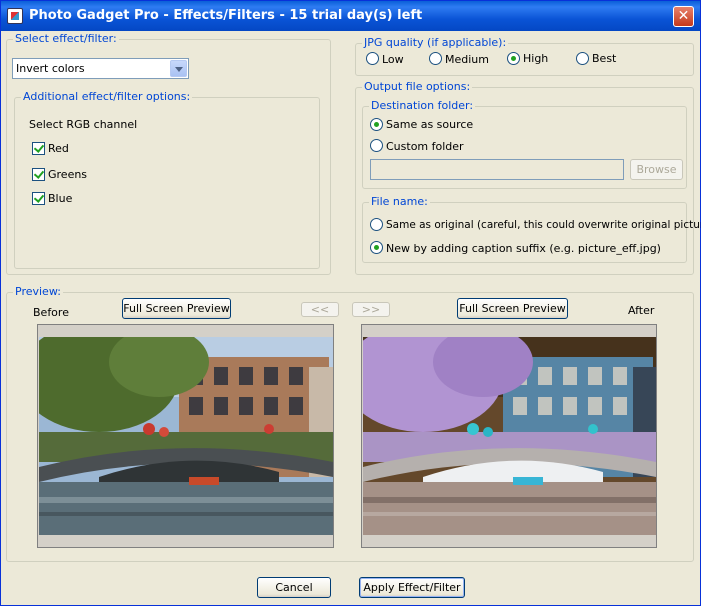  Describe the element at coordinates (417, 86) in the screenshot. I see `output-options-legend: Output file options:` at that location.